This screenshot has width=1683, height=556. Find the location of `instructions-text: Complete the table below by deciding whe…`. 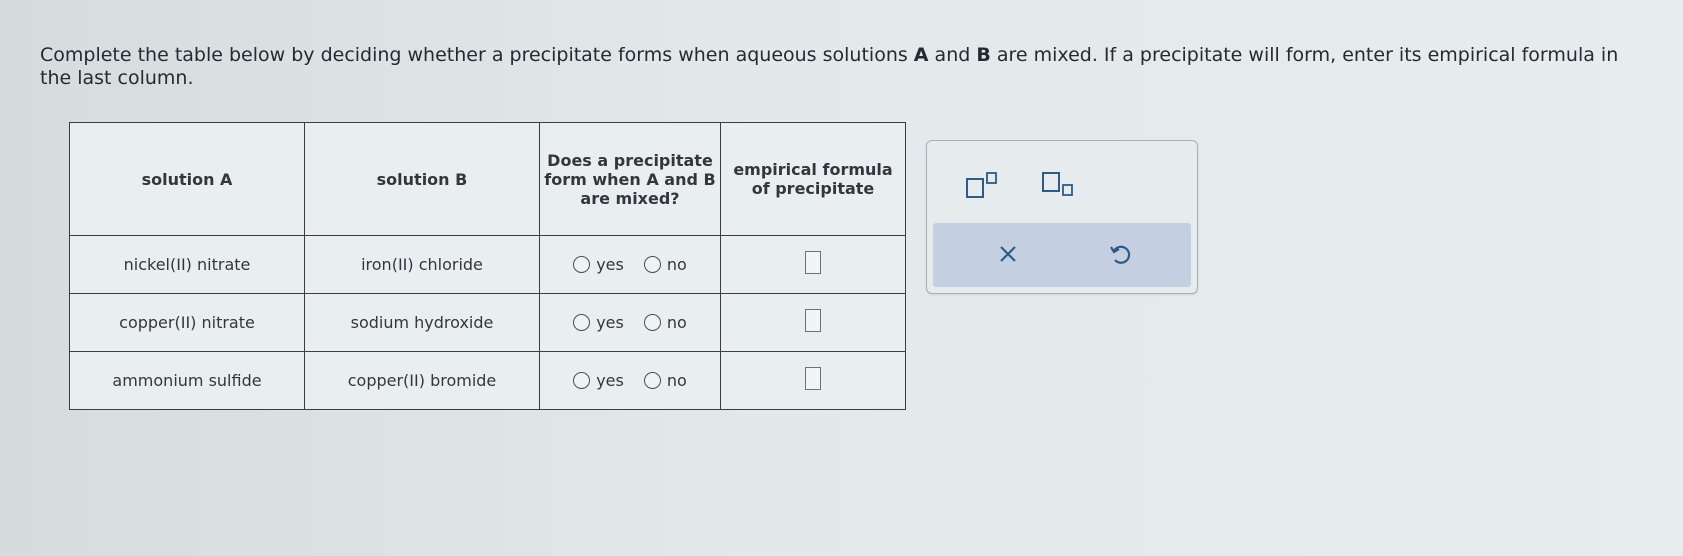

instructions-text: Complete the table below by deciding whe… is located at coordinates (829, 66).